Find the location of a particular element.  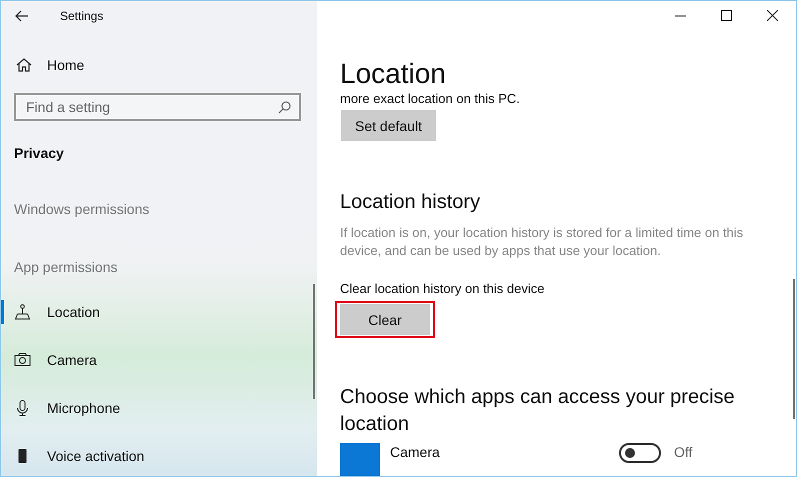

back-icon is located at coordinates (22, 16).